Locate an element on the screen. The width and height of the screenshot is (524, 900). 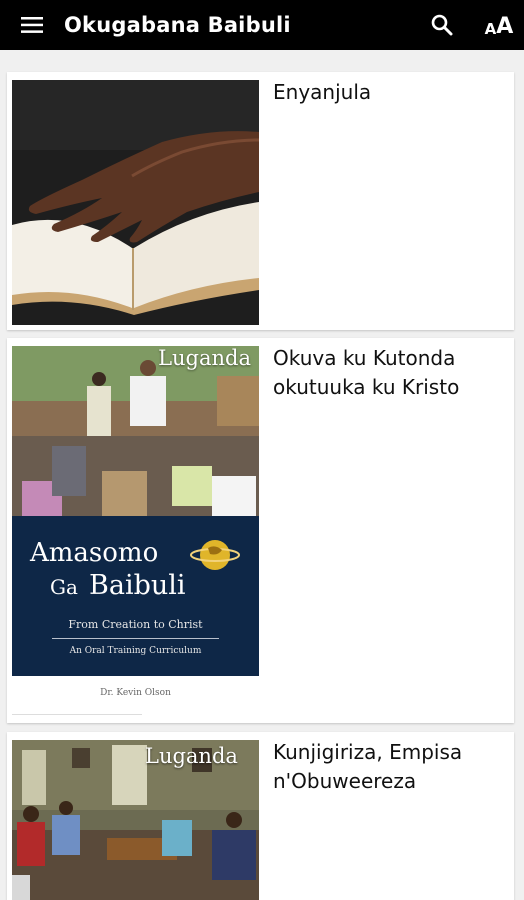
book-title: Enyanjula is located at coordinates (322, 92).